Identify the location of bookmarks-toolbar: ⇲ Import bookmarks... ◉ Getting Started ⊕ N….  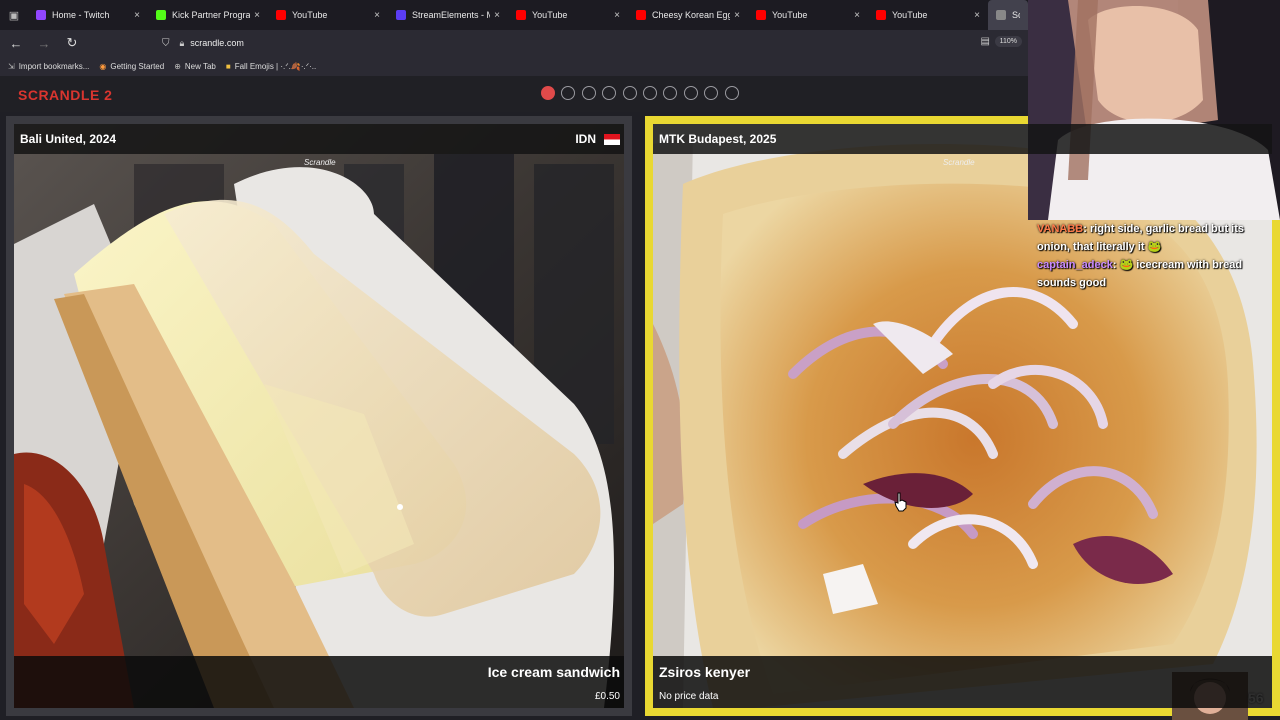
(514, 66).